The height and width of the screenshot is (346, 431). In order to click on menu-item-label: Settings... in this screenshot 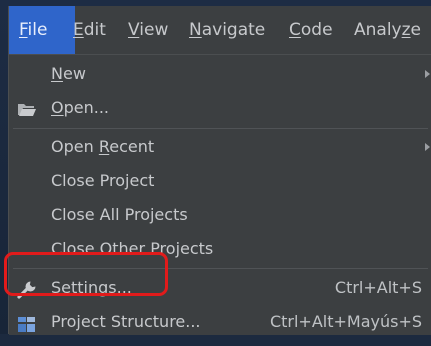, I will do `click(91, 287)`.